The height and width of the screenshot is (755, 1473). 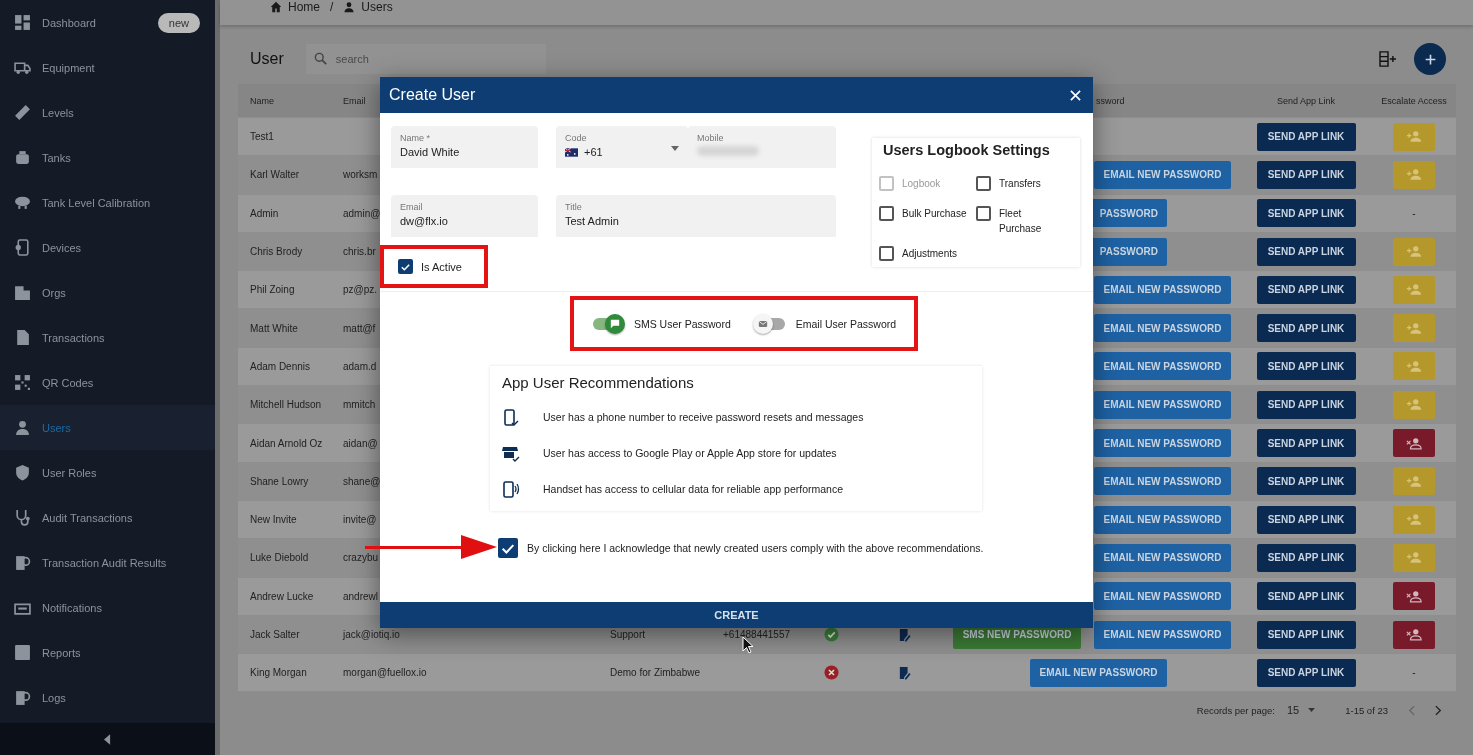 I want to click on next-page-icon, so click(x=1438, y=710).